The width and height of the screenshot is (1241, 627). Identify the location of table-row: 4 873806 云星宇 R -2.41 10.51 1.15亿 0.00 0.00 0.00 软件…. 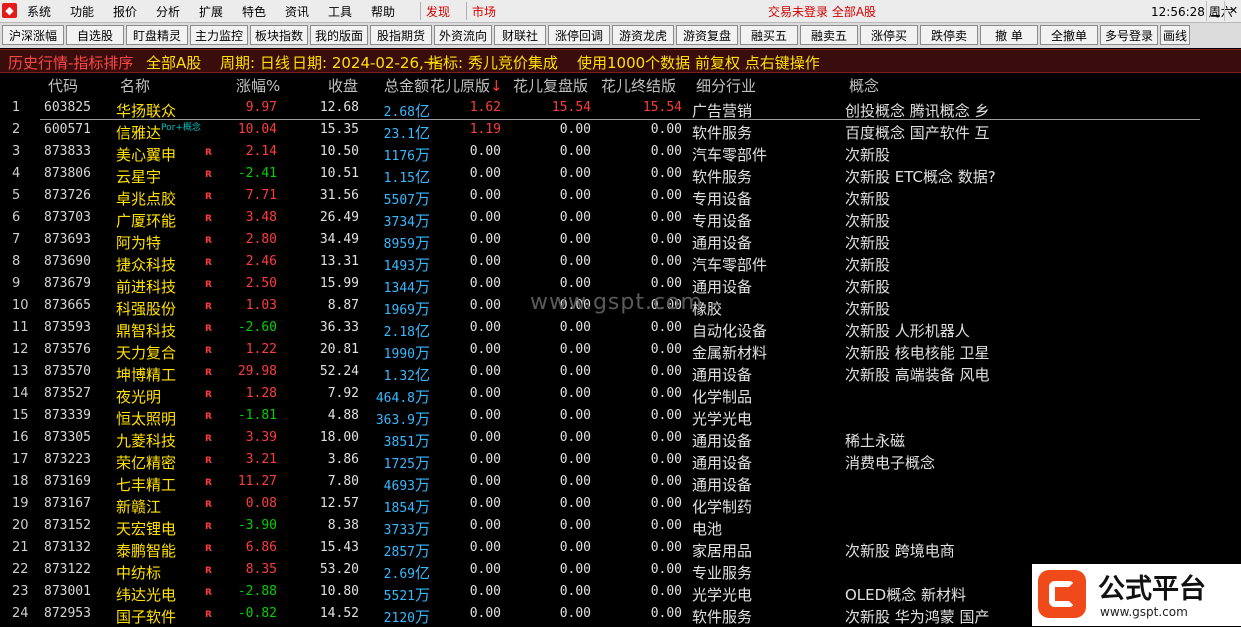
(620, 175).